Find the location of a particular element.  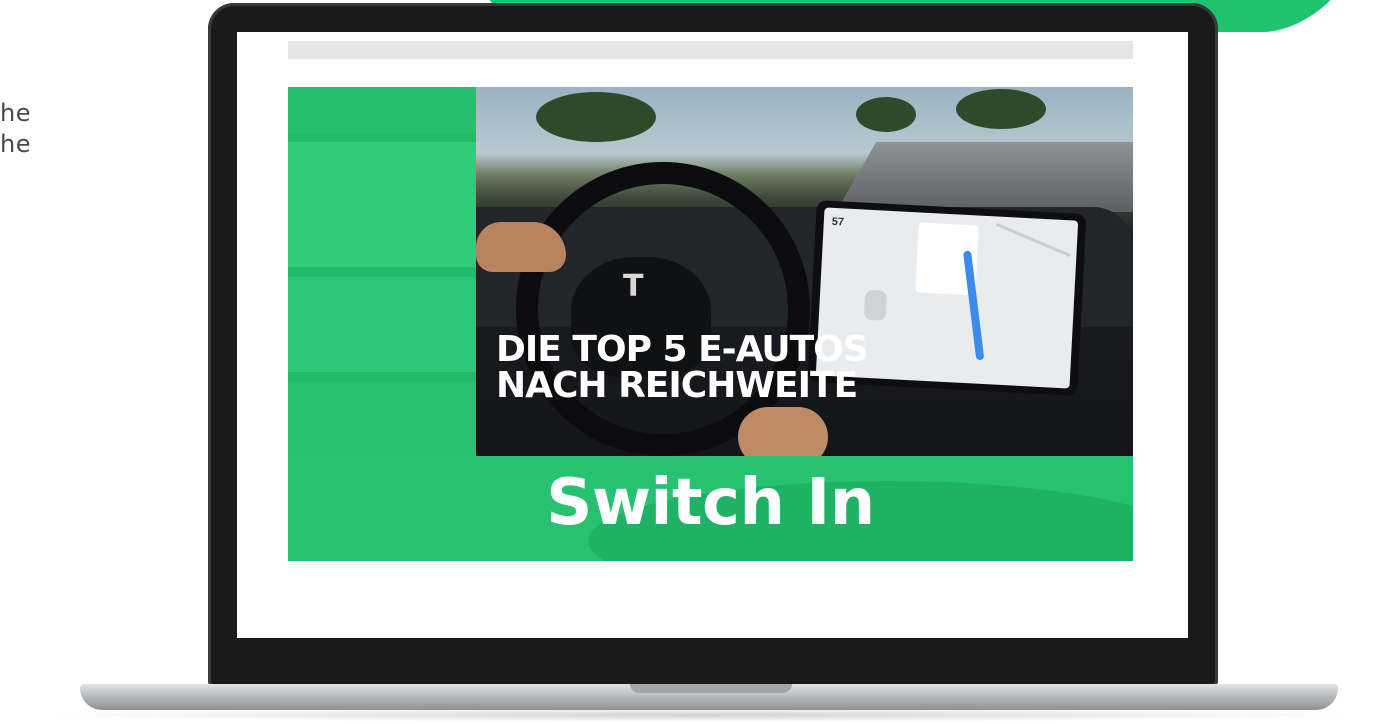

loading-placeholder-bar is located at coordinates (710, 50).